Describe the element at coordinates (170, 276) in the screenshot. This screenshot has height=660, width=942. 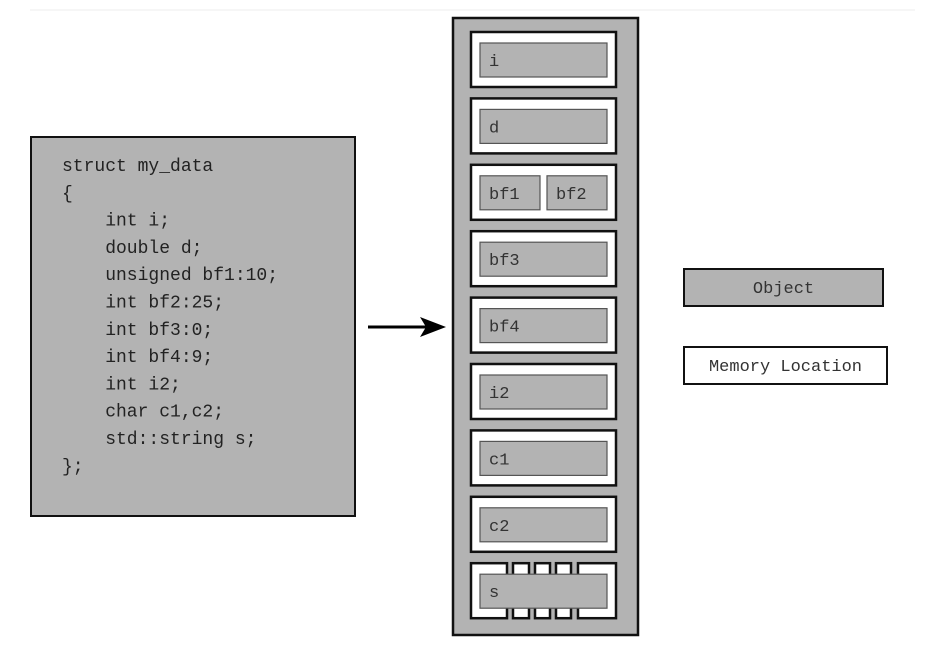
I see `code-line: unsigned bf1:10;` at that location.